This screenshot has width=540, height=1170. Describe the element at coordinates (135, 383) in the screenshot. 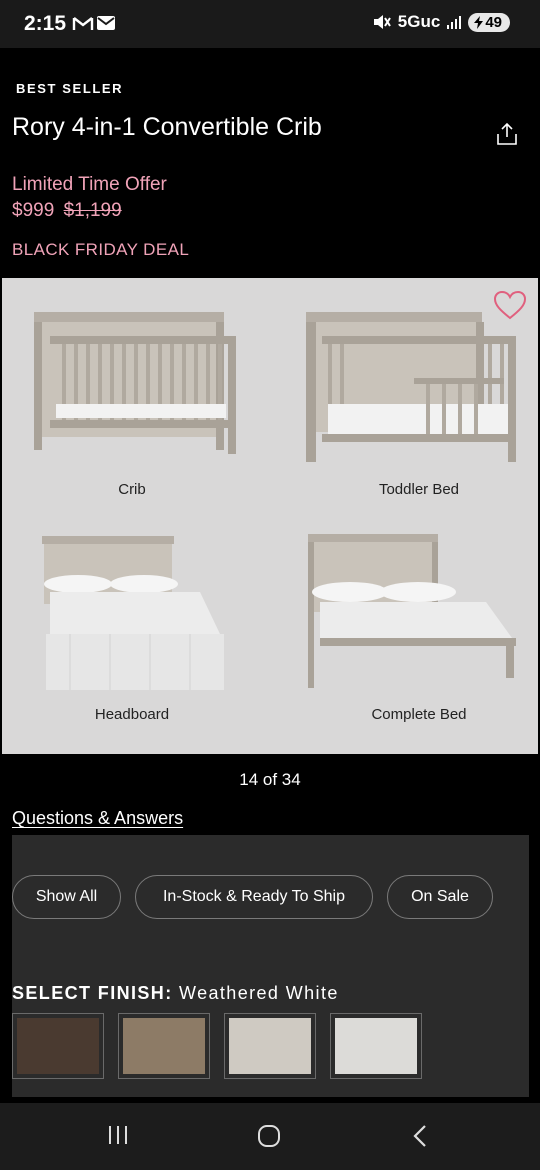

I see `crib-image` at that location.